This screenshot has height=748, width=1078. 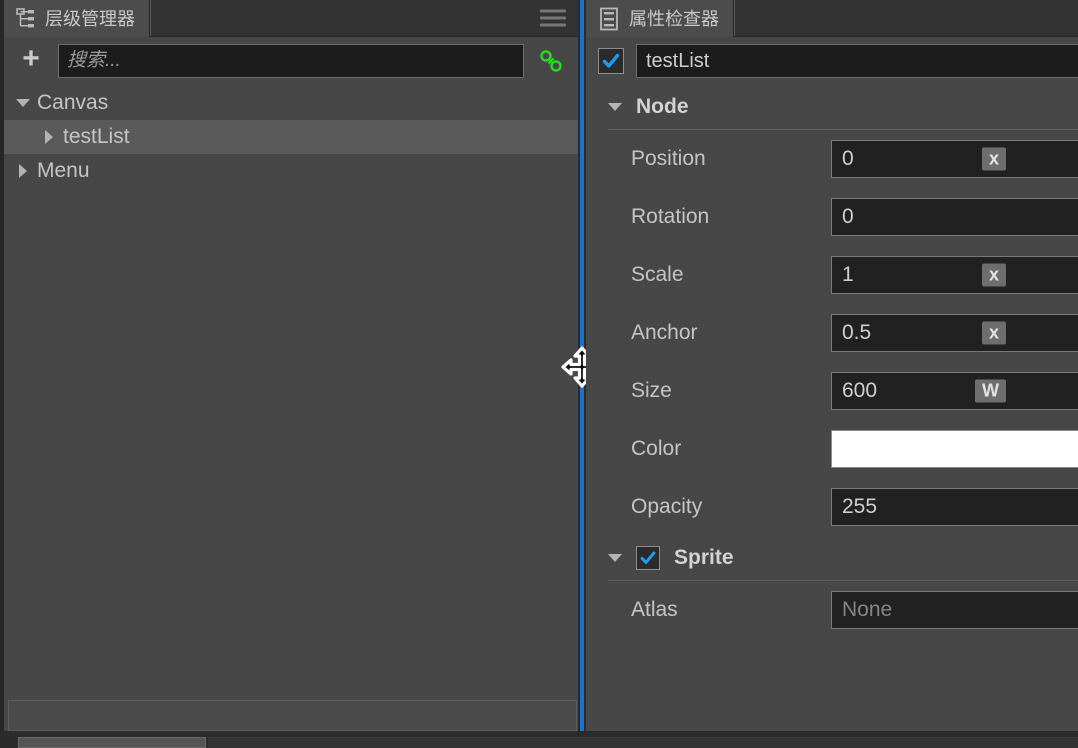 I want to click on section-header-node: Node, so click(x=832, y=107).